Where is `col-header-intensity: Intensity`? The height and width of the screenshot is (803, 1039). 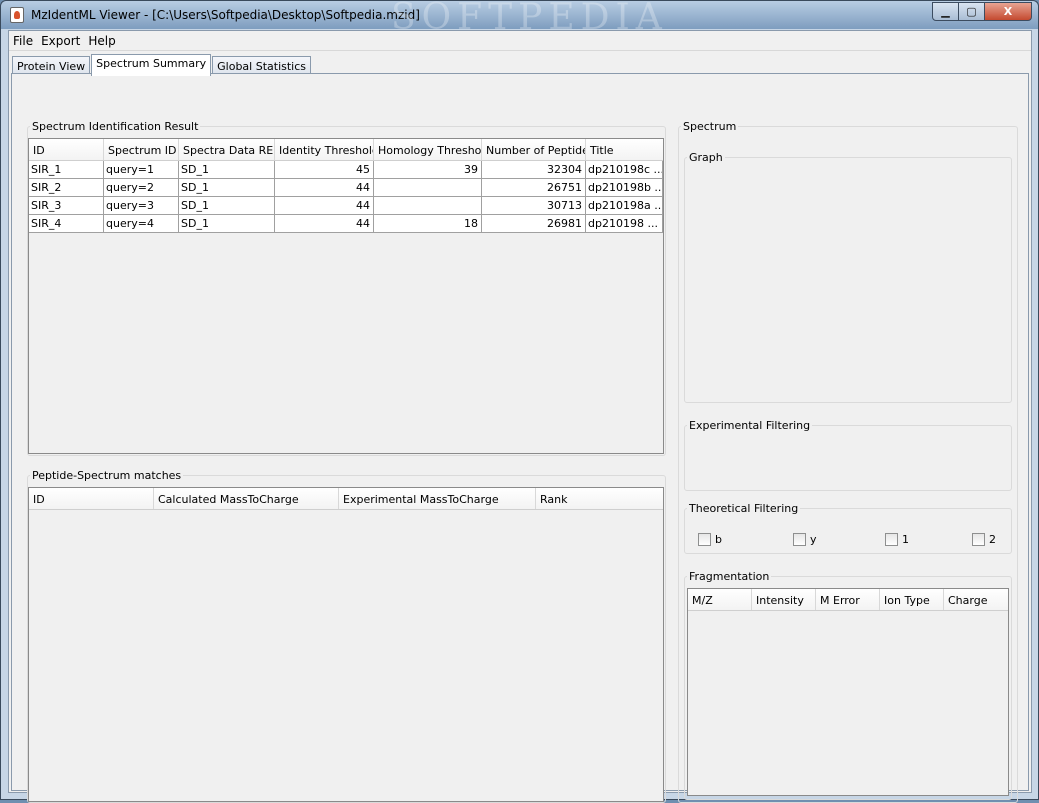
col-header-intensity: Intensity is located at coordinates (784, 599).